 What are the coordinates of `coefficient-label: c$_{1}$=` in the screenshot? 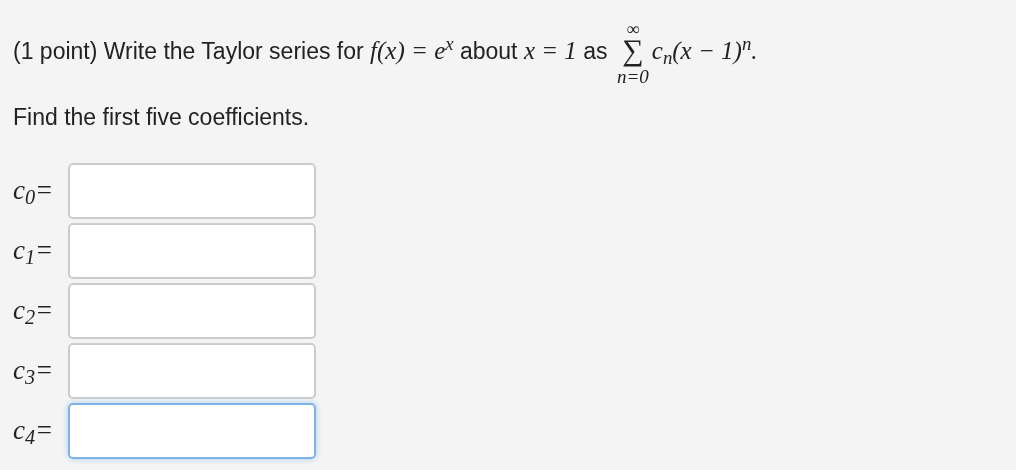 It's located at (34, 252).